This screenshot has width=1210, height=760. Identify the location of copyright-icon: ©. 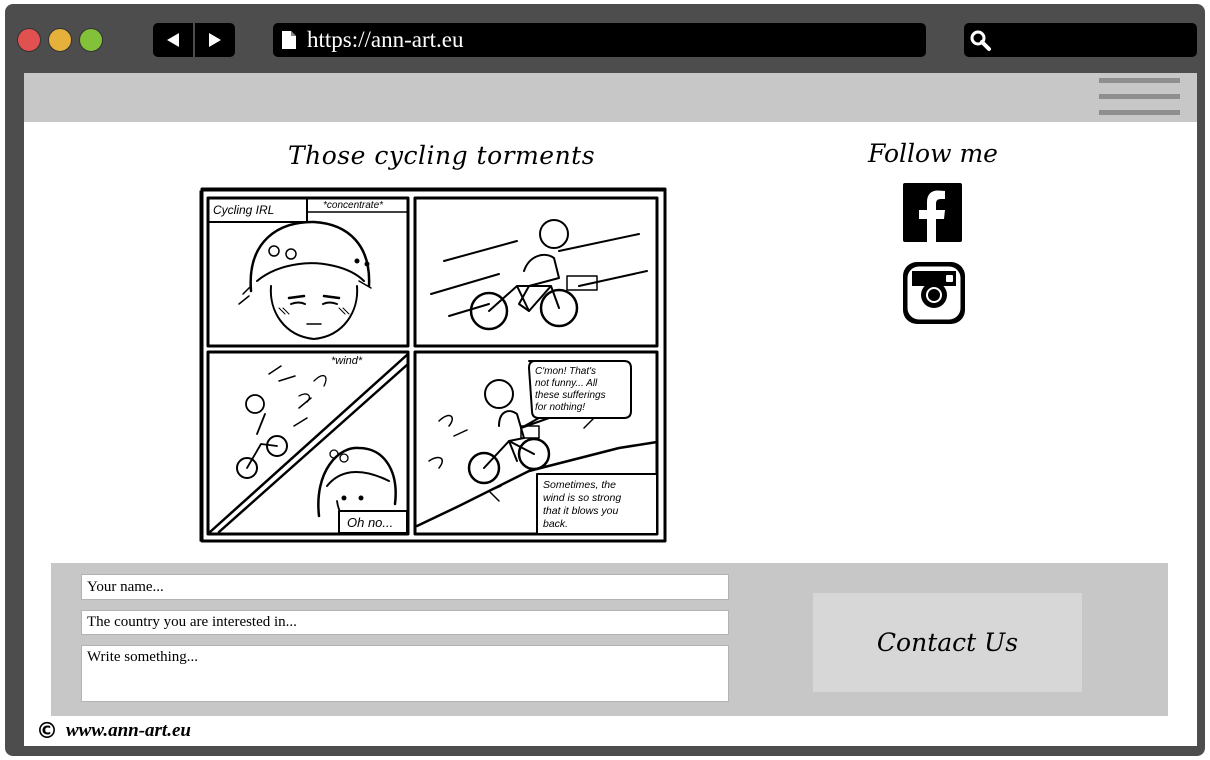
(47, 731).